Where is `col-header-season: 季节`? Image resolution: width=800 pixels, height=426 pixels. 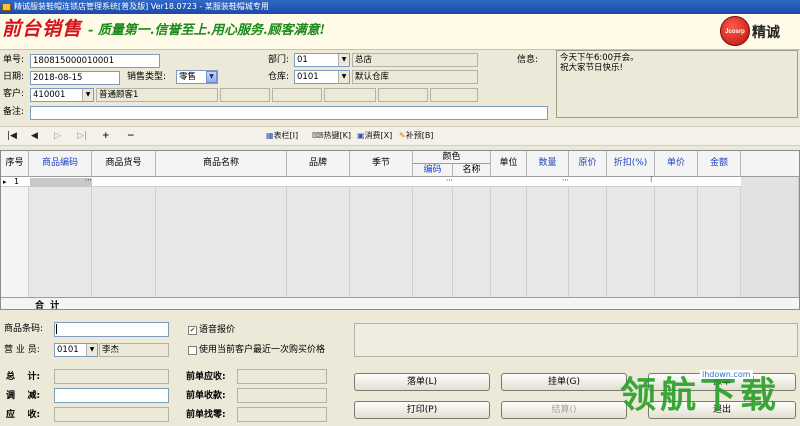 col-header-season: 季节 is located at coordinates (381, 164).